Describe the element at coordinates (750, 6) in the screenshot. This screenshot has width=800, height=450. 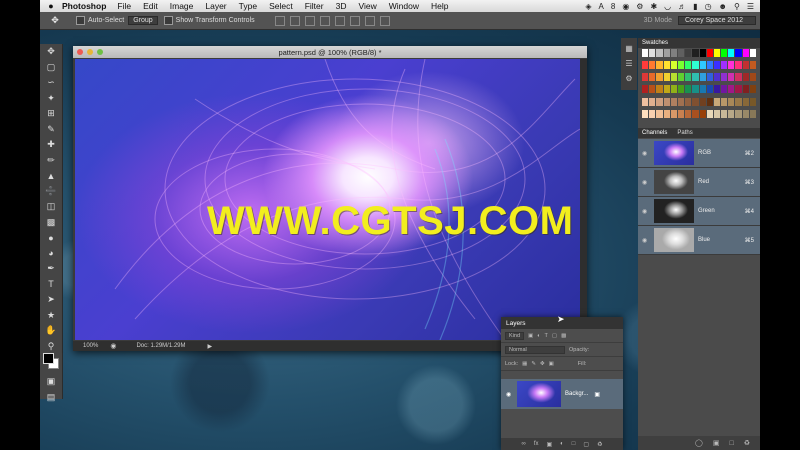
I see `list-icon: ☰` at that location.